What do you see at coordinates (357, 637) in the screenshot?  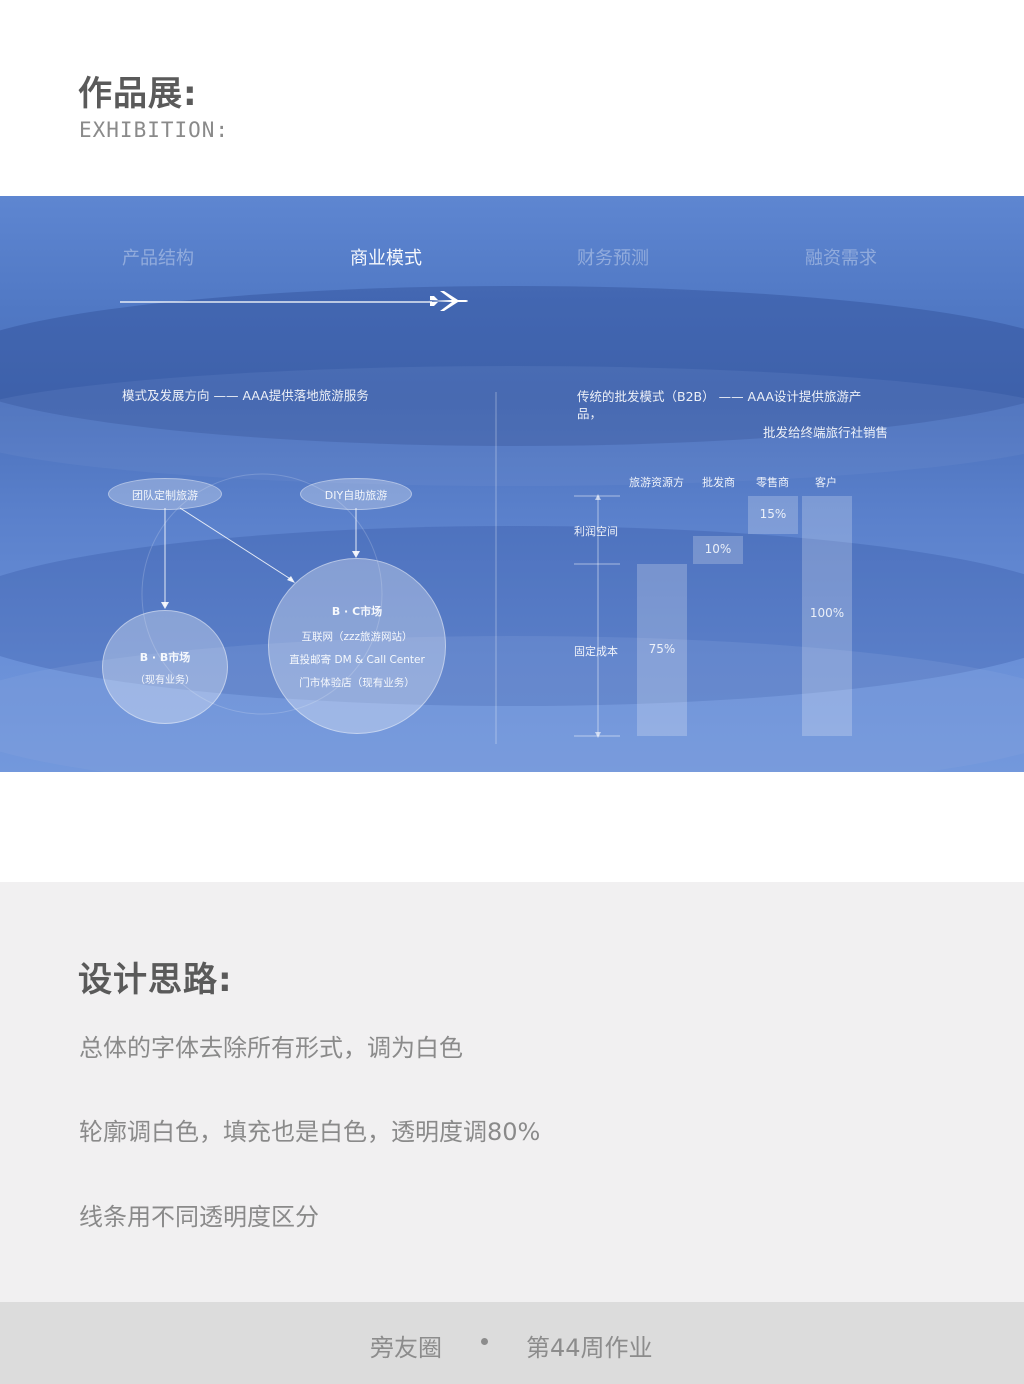 I see `circle-line: 互联网（zzz旅游网站）` at bounding box center [357, 637].